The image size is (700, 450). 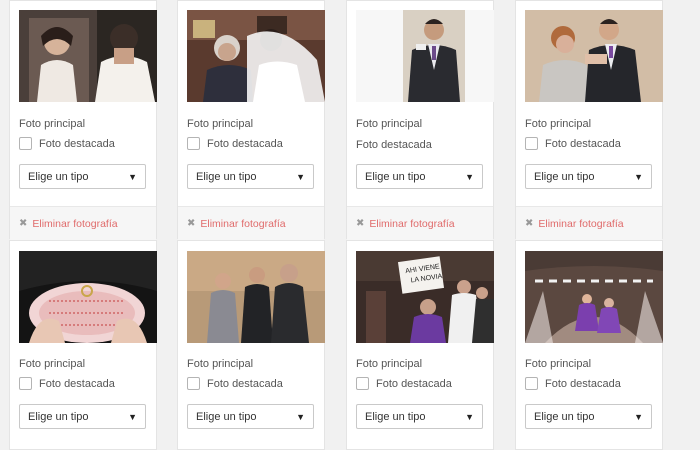 I want to click on ring-pillow-photo, so click(x=88, y=297).